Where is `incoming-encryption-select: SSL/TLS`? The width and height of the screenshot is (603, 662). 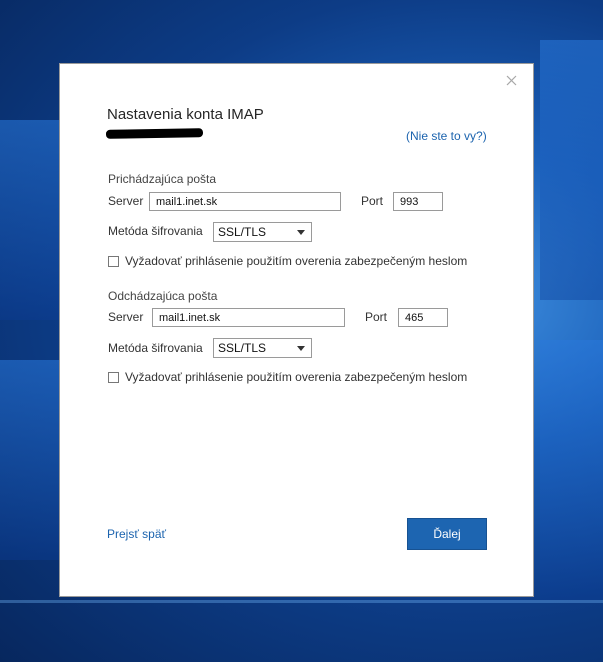
incoming-encryption-select: SSL/TLS is located at coordinates (262, 232).